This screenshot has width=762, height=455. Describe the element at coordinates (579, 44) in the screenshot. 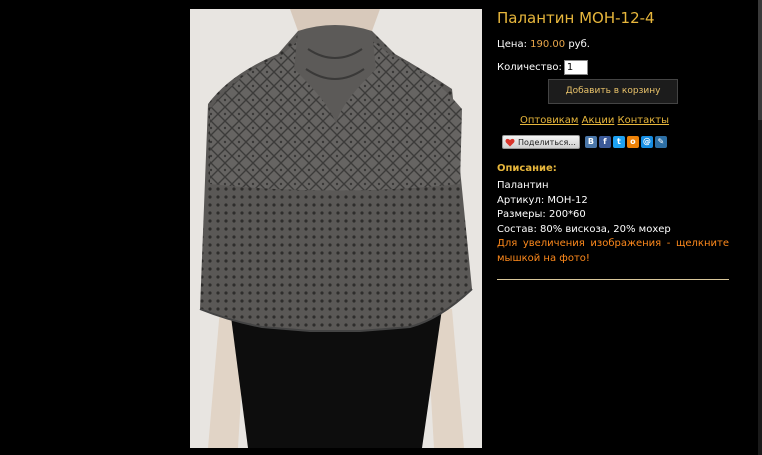

I see `price-currency: руб.` at that location.